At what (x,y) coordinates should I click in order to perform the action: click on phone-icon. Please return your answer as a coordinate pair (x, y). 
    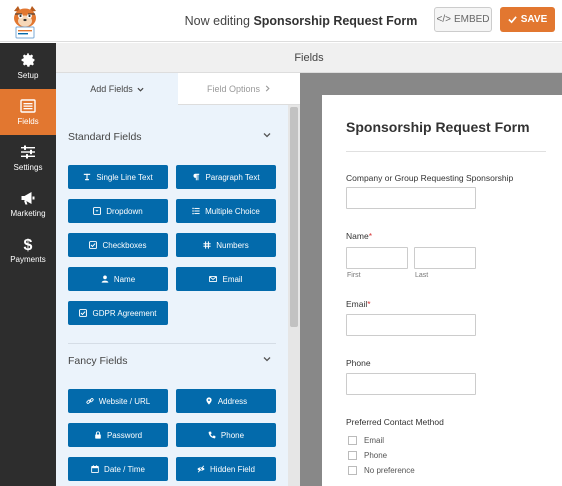
    Looking at the image, I should click on (212, 435).